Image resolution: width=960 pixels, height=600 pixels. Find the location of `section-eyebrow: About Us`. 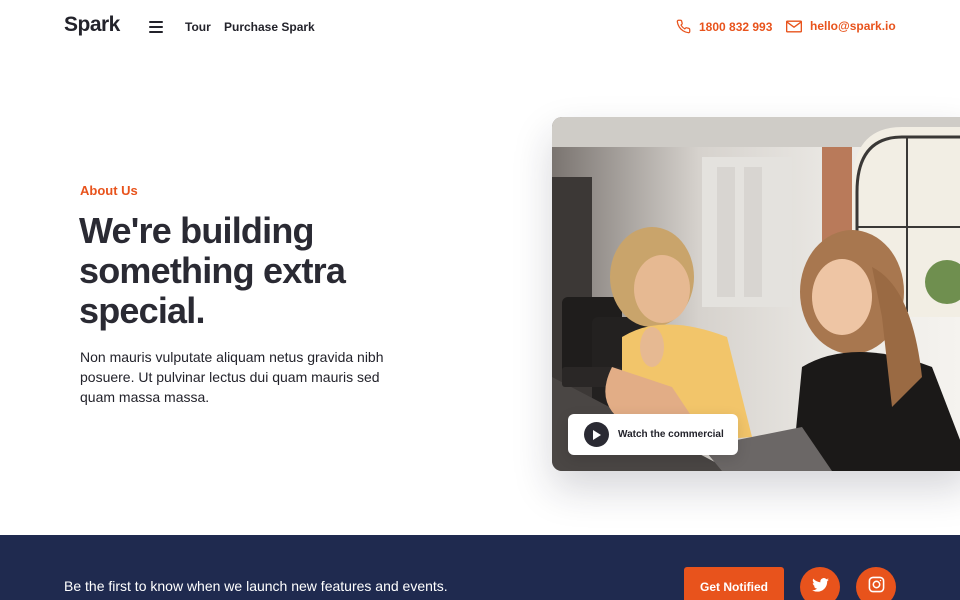

section-eyebrow: About Us is located at coordinates (109, 190).